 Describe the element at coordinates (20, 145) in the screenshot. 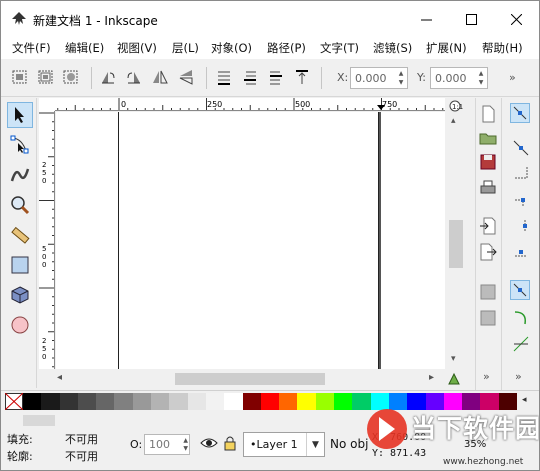

I see `node-tool` at that location.